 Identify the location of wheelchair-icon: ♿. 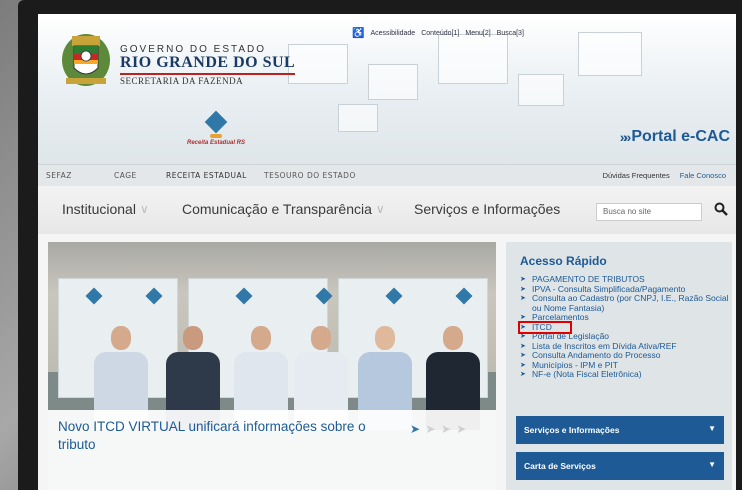
(358, 33).